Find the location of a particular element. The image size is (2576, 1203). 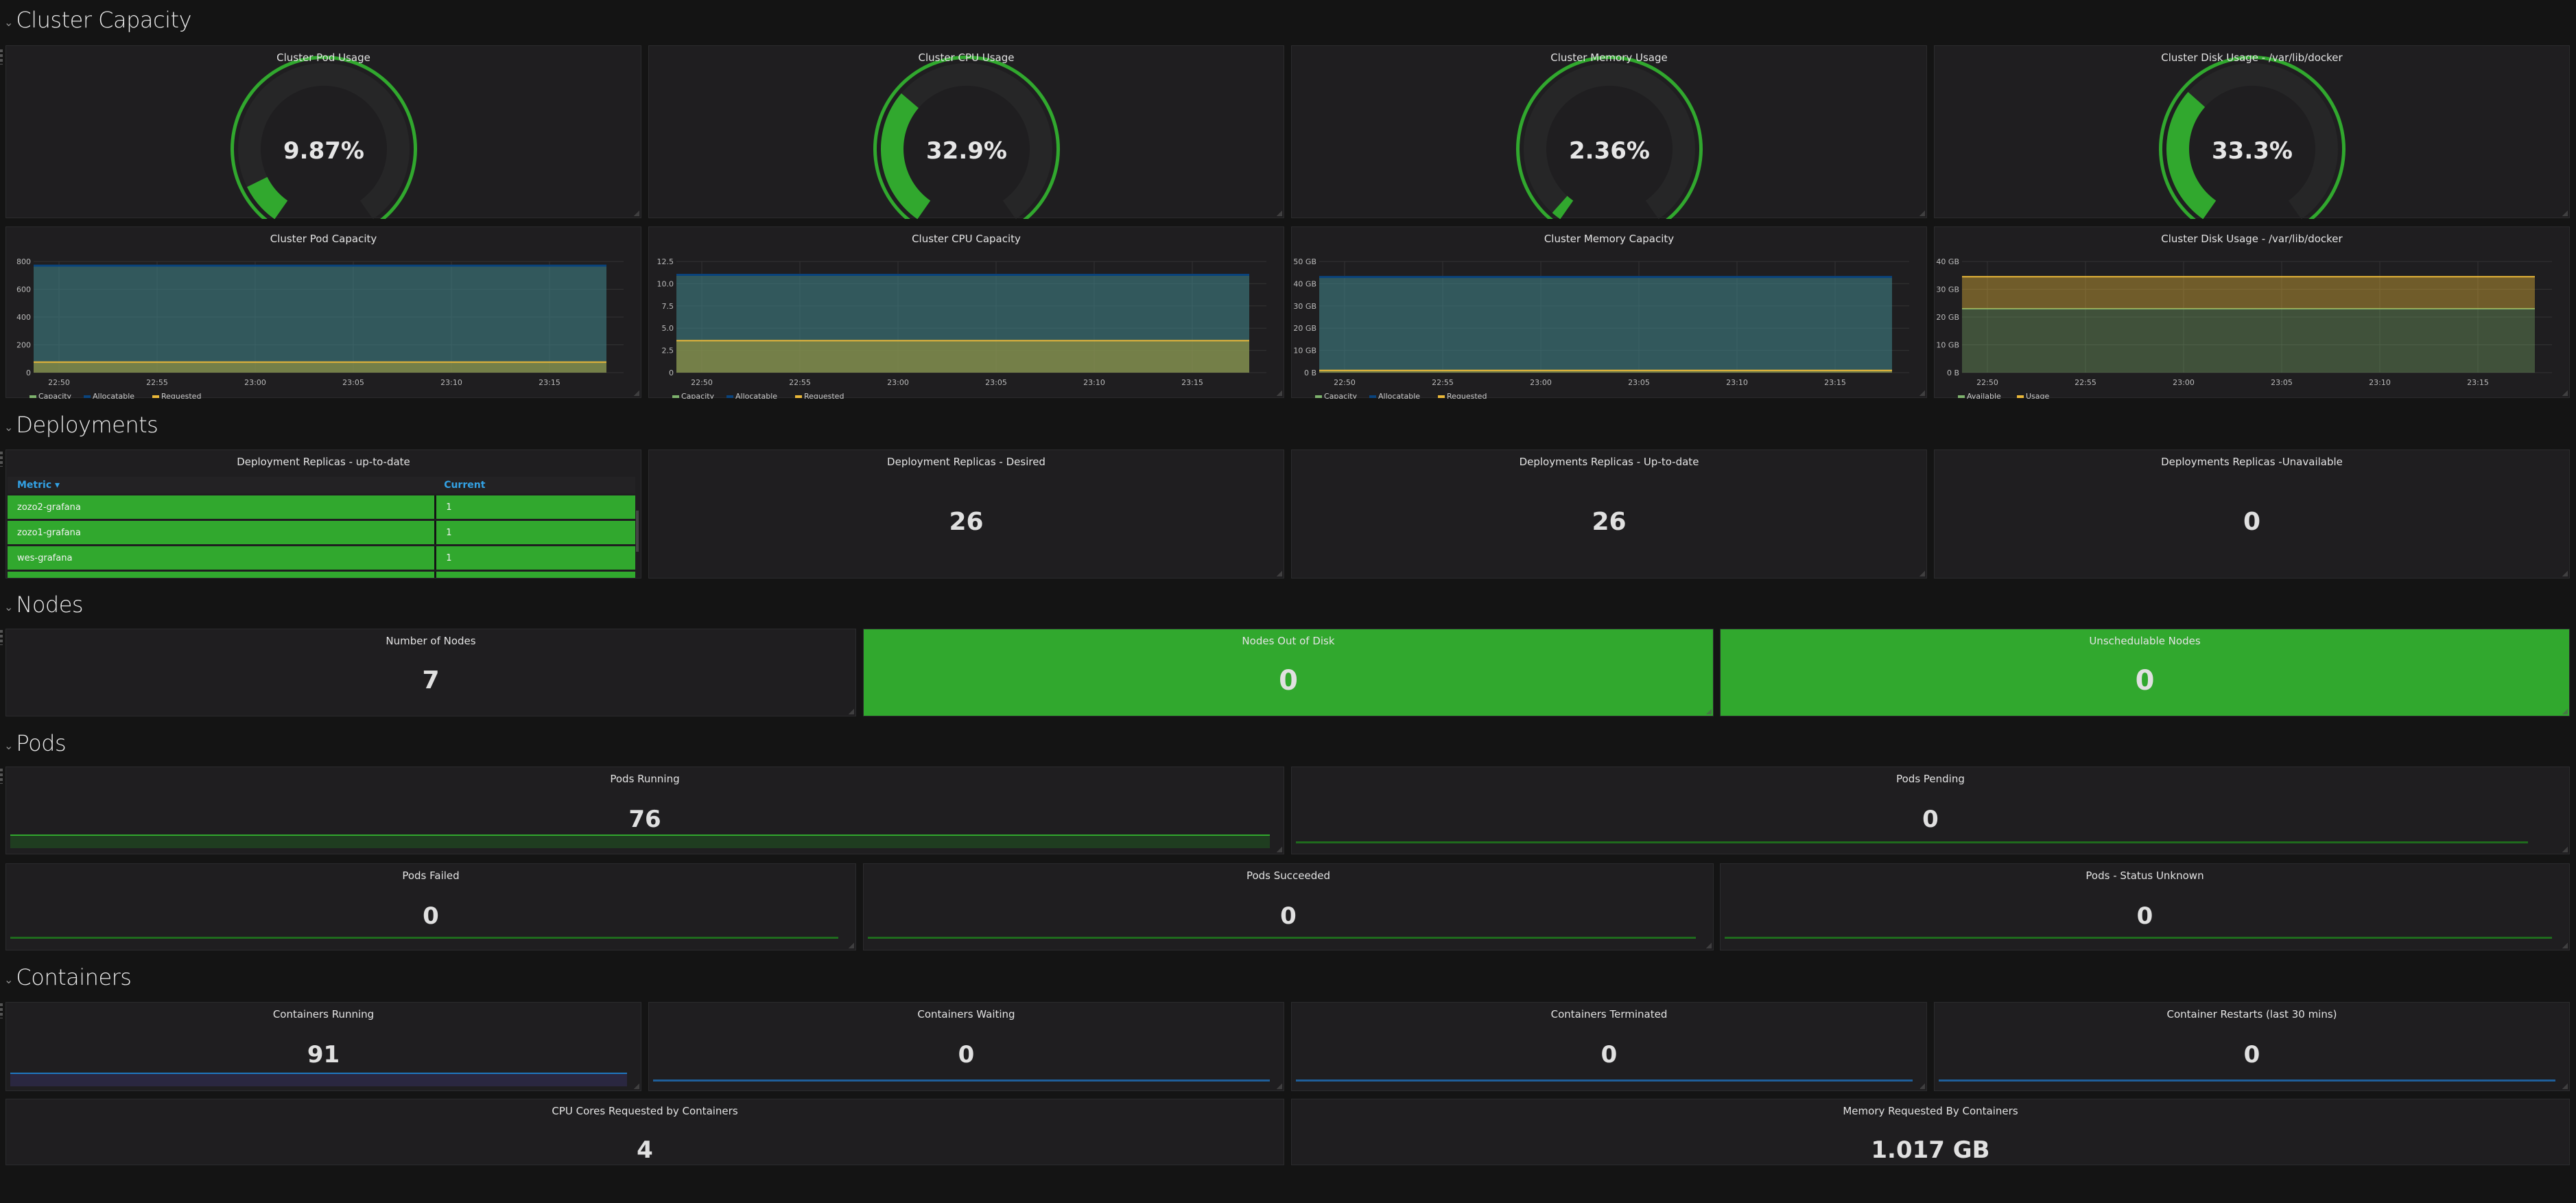

scrollbar is located at coordinates (637, 531).